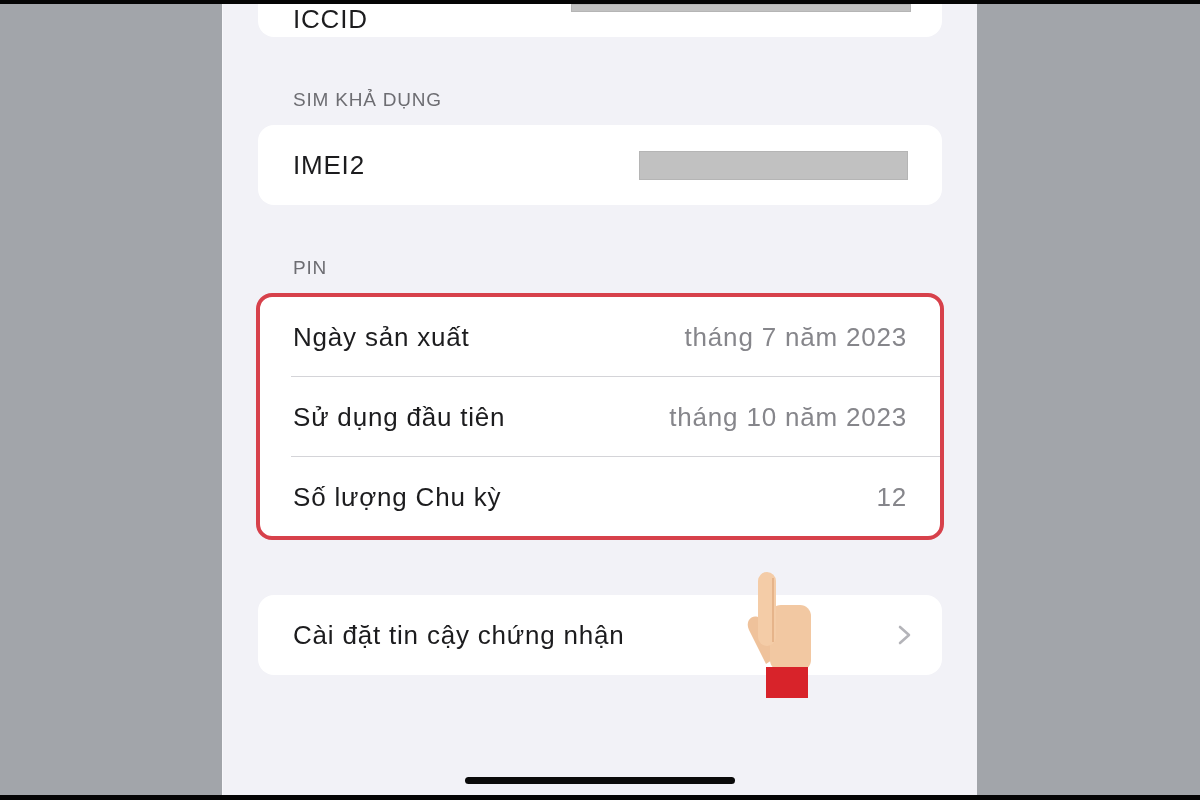  Describe the element at coordinates (788, 416) in the screenshot. I see `row-value: tháng 10 năm 2023` at that location.